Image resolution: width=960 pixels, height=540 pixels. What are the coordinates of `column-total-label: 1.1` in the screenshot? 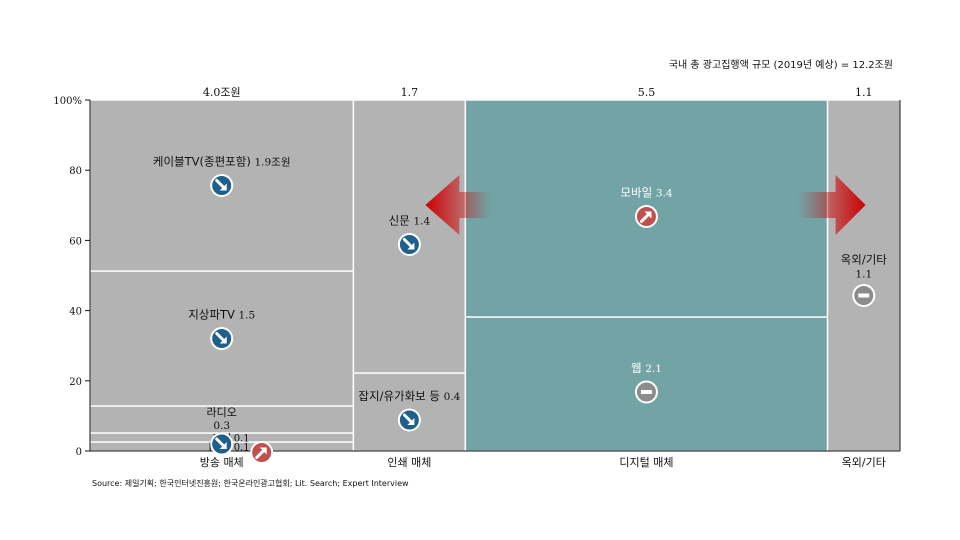 It's located at (864, 92).